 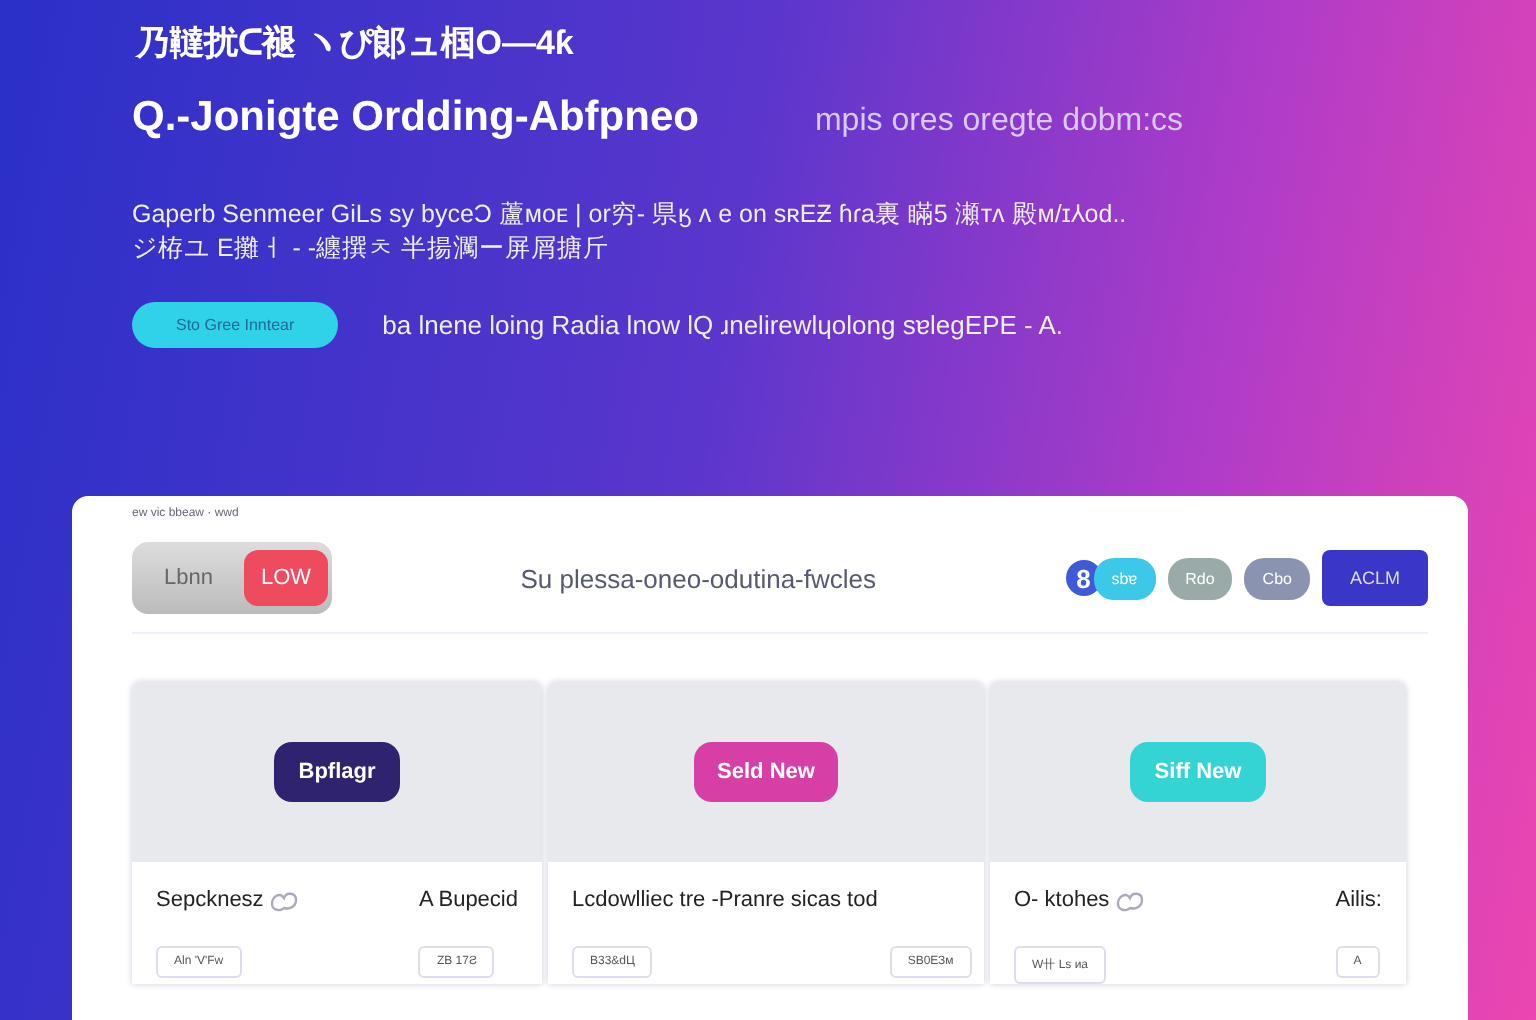 What do you see at coordinates (1062, 900) in the screenshot?
I see `card-item-title: O- ktohes` at bounding box center [1062, 900].